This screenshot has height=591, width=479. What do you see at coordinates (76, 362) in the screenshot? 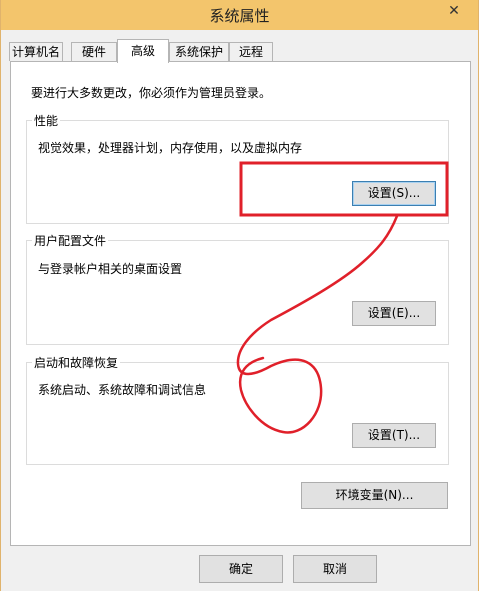
I see `startup-recovery-group-title: 启动和故障恢复` at bounding box center [76, 362].